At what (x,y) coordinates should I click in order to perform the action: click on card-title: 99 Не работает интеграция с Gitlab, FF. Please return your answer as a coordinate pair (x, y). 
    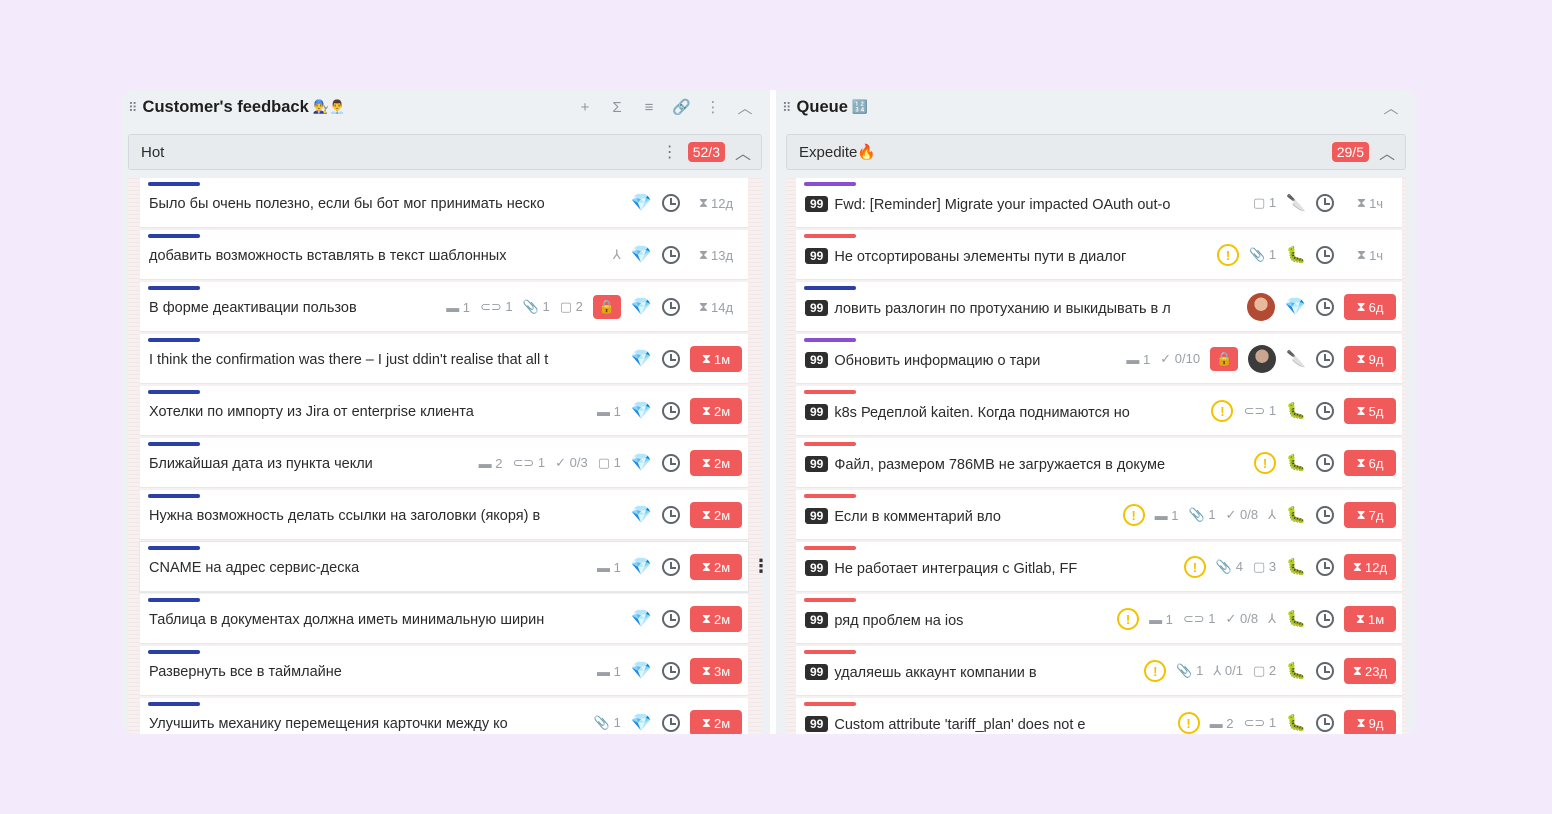
    Looking at the image, I should click on (989, 568).